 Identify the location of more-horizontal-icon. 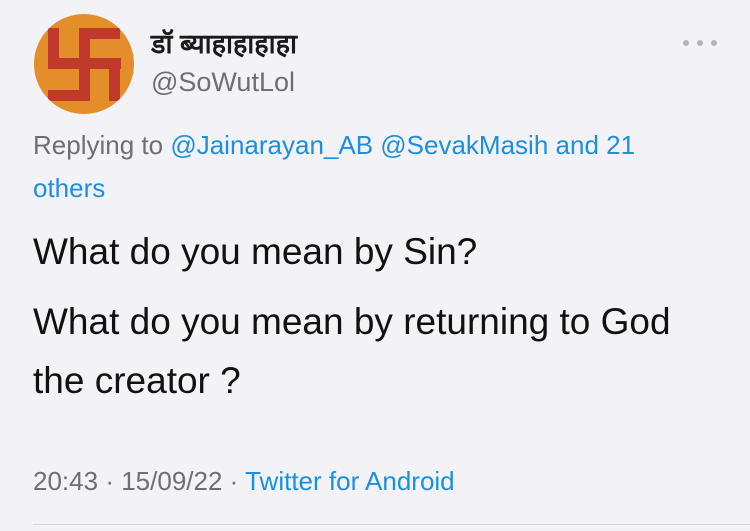
(700, 43).